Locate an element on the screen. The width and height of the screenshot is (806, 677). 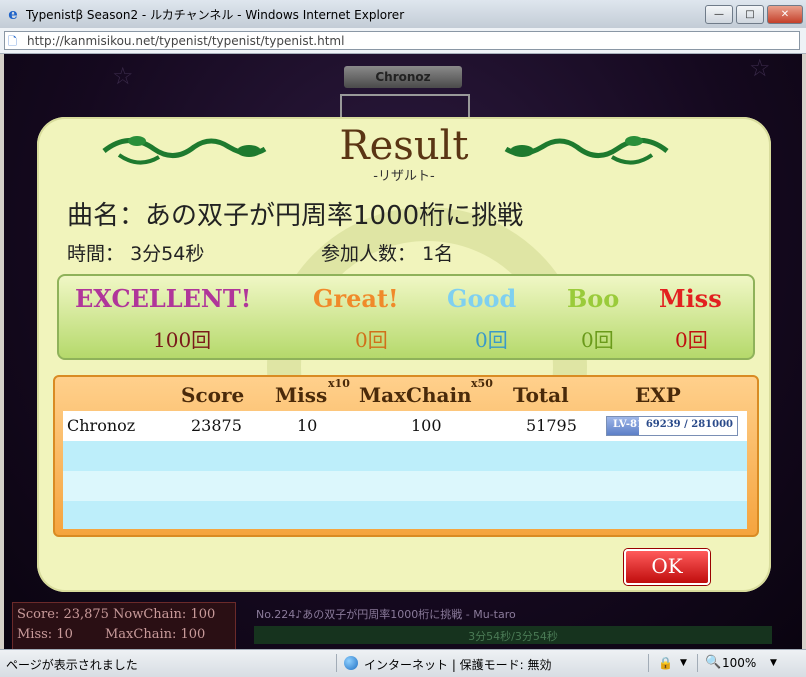
exp-progress-bar: LV-81 69239 / 281000 is located at coordinates (672, 426).